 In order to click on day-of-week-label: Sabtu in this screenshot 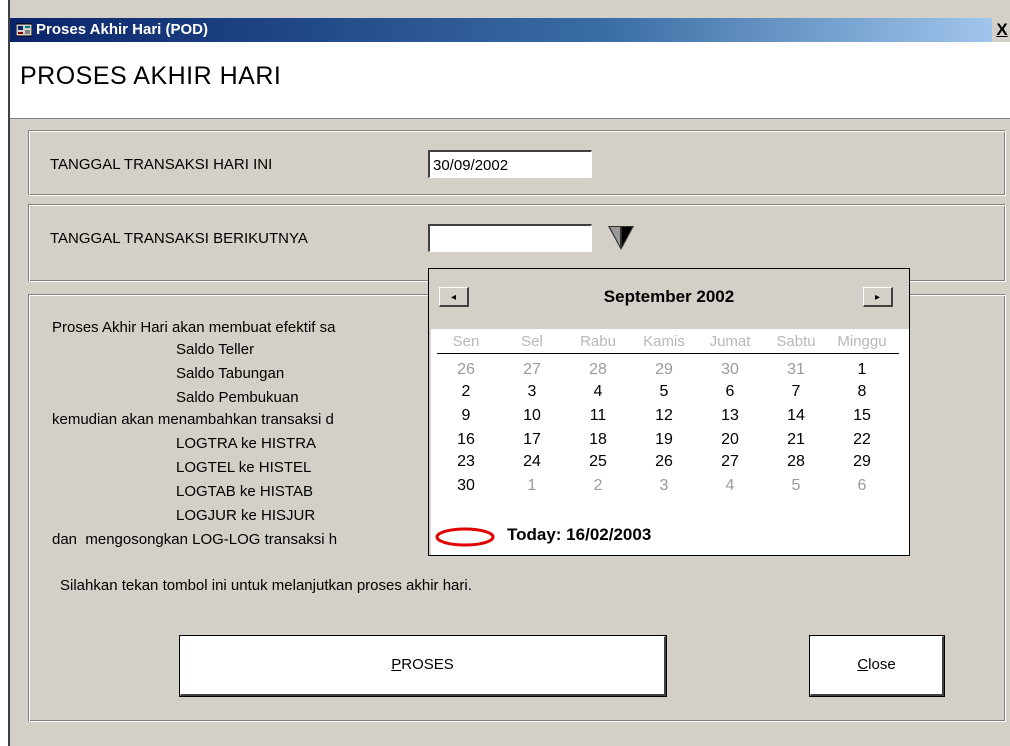, I will do `click(796, 341)`.